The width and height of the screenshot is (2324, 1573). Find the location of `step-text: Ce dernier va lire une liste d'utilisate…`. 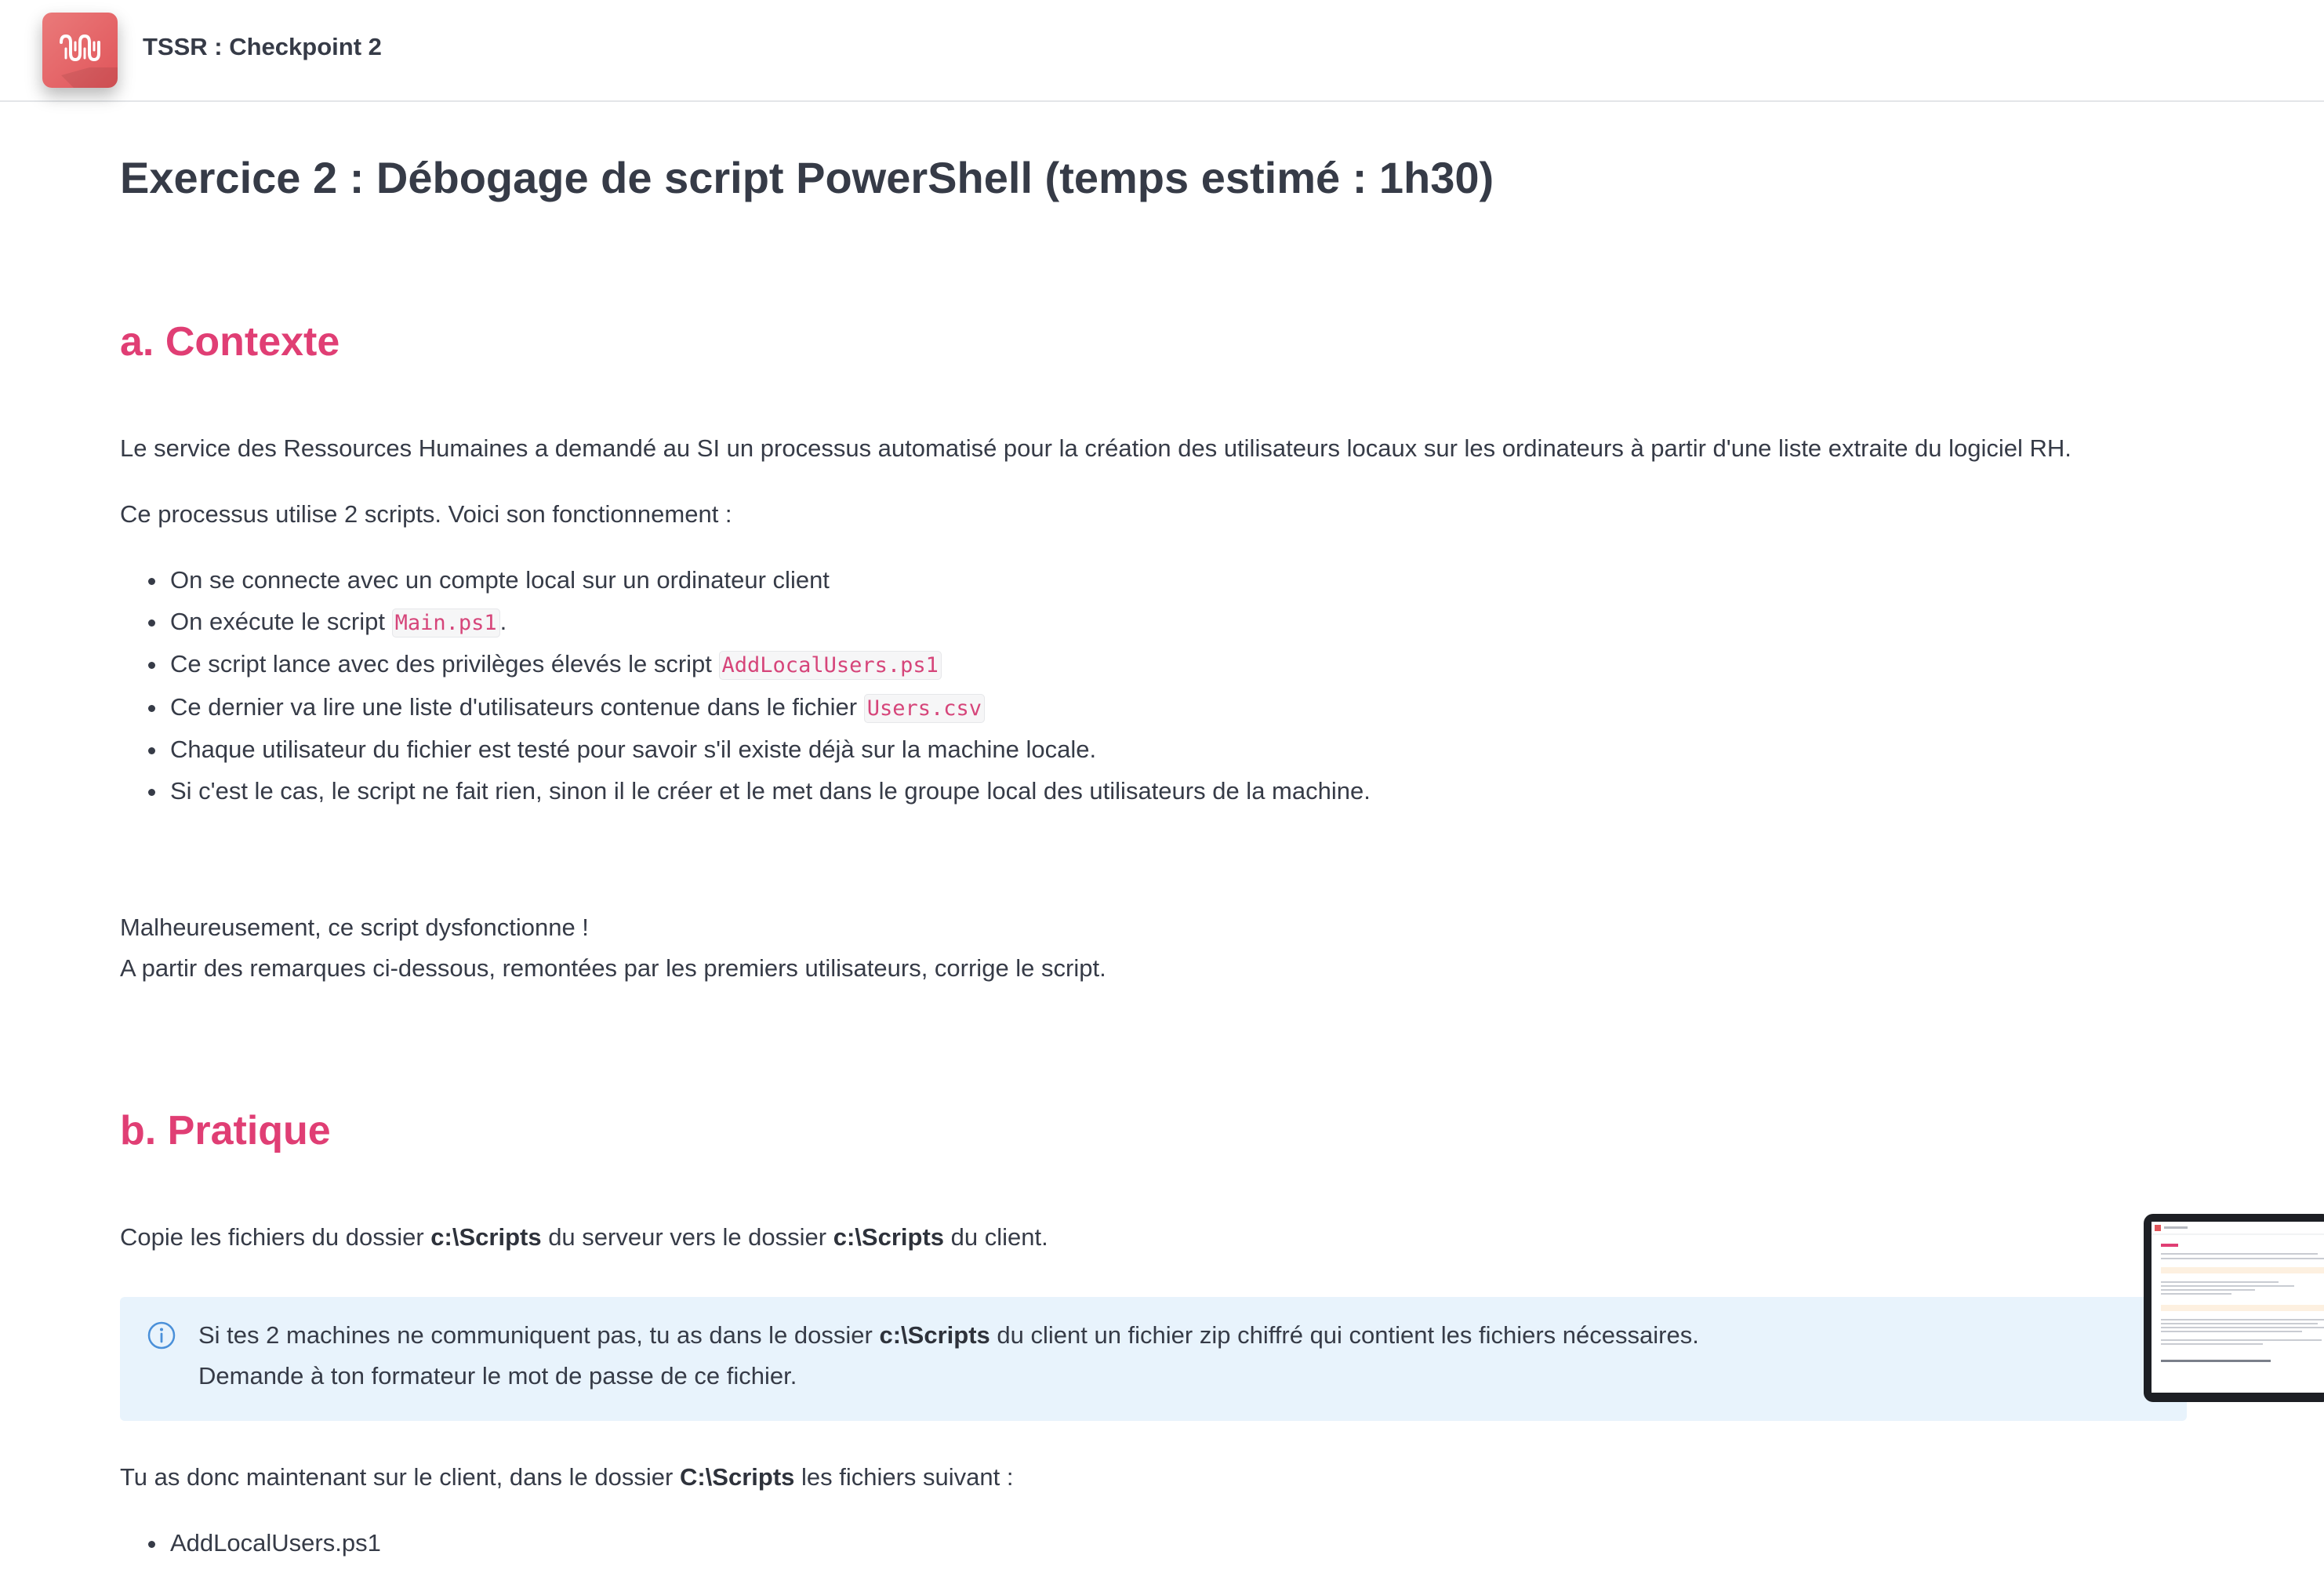

step-text: Ce dernier va lire une liste d'utilisate… is located at coordinates (517, 706).